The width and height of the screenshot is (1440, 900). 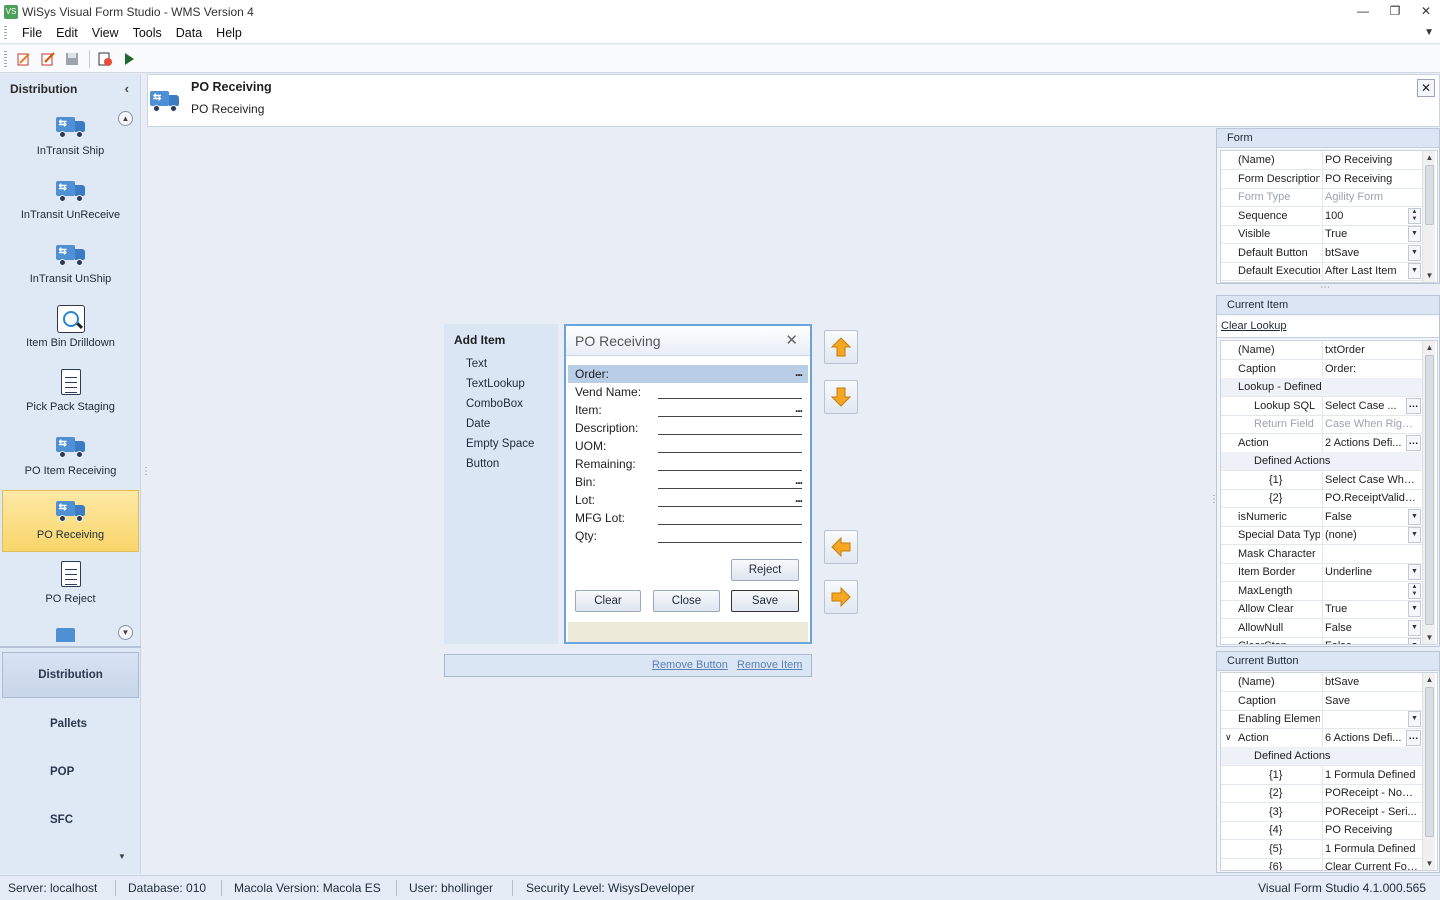 I want to click on property-row: (Name) PO Receiving, so click(x=1321, y=160).